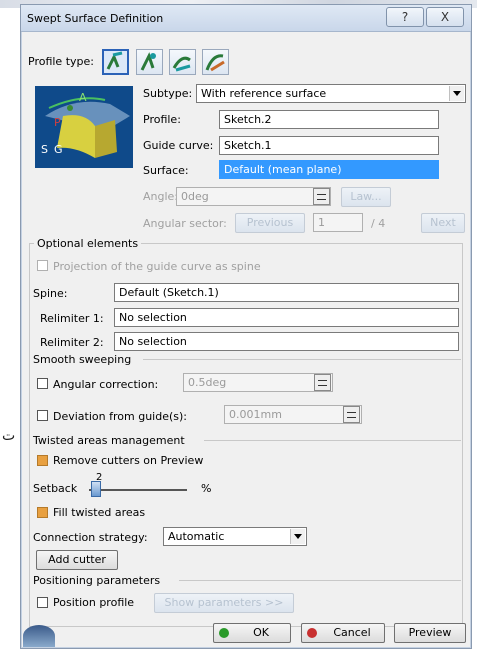 The width and height of the screenshot is (477, 653). What do you see at coordinates (331, 93) in the screenshot?
I see `subtype-select: With reference surface` at bounding box center [331, 93].